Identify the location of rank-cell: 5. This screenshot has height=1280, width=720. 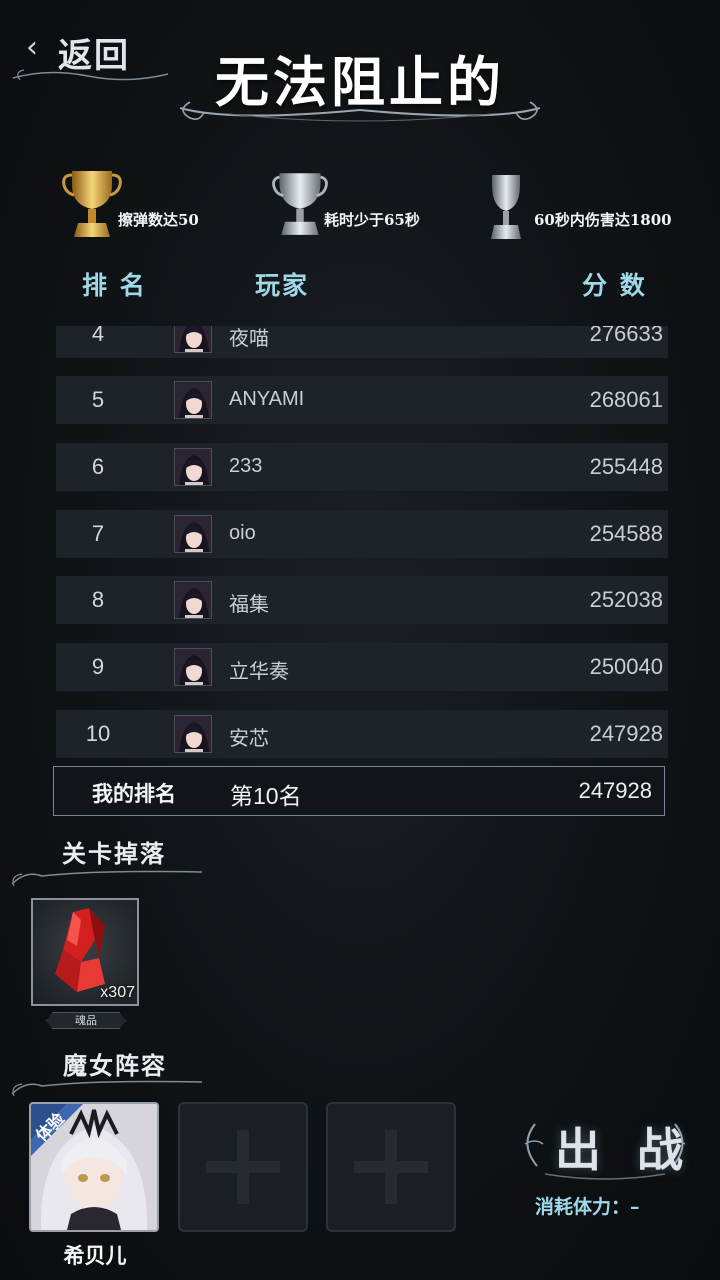
(98, 399).